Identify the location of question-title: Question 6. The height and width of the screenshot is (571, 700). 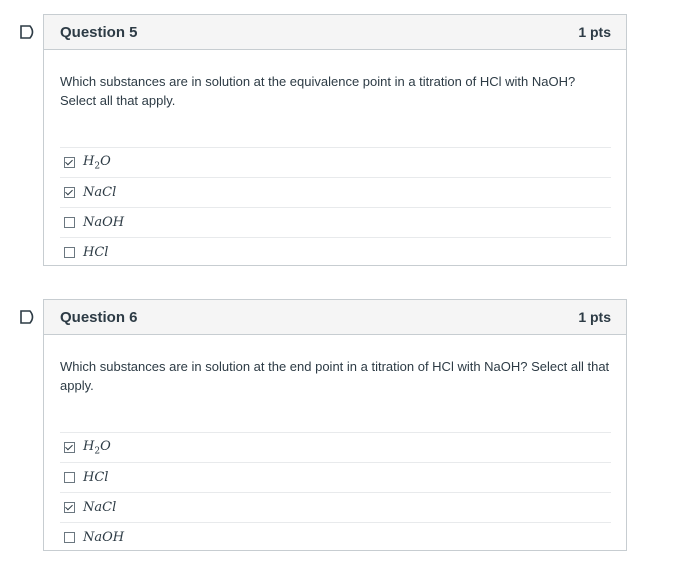
(99, 317).